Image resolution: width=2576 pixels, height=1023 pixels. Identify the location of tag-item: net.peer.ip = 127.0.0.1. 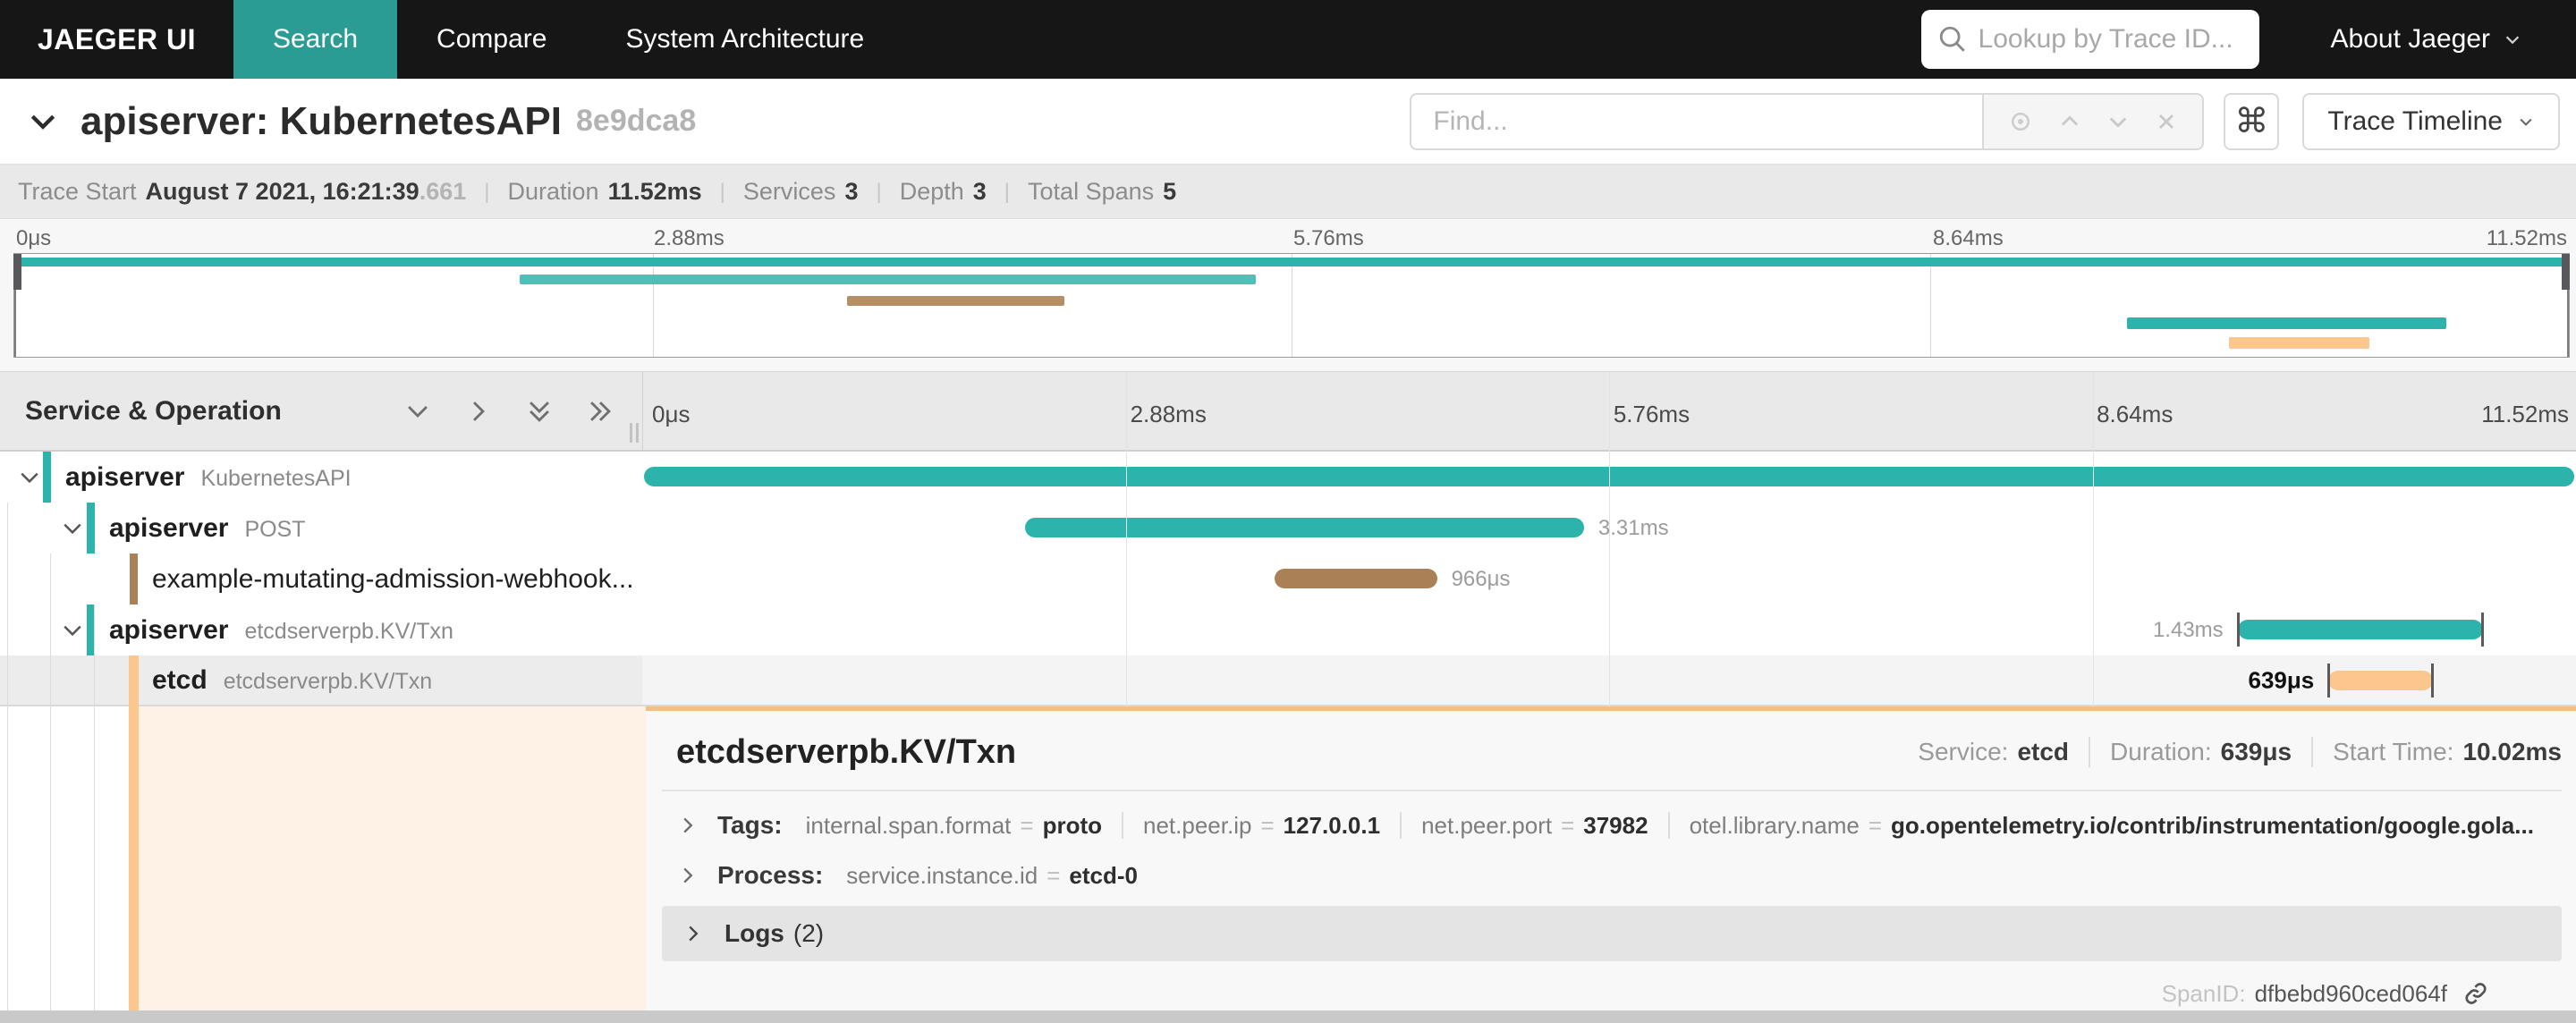
(1261, 826).